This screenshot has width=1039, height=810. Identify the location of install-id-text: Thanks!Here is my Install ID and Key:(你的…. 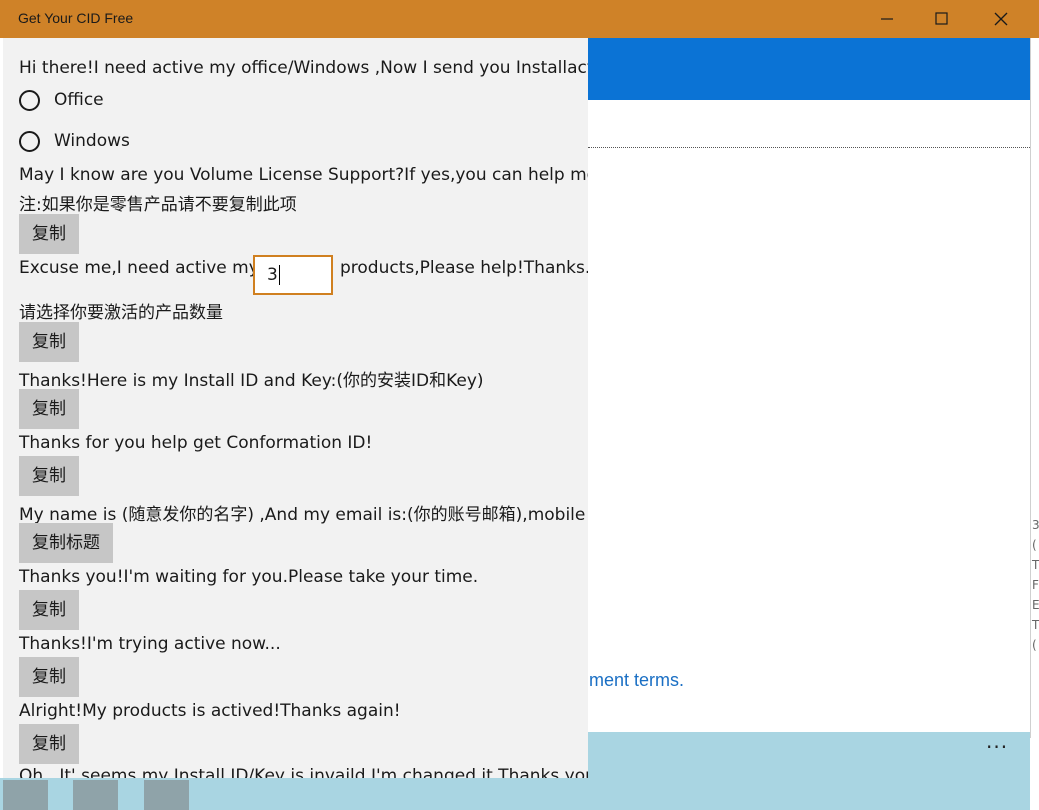
(251, 381).